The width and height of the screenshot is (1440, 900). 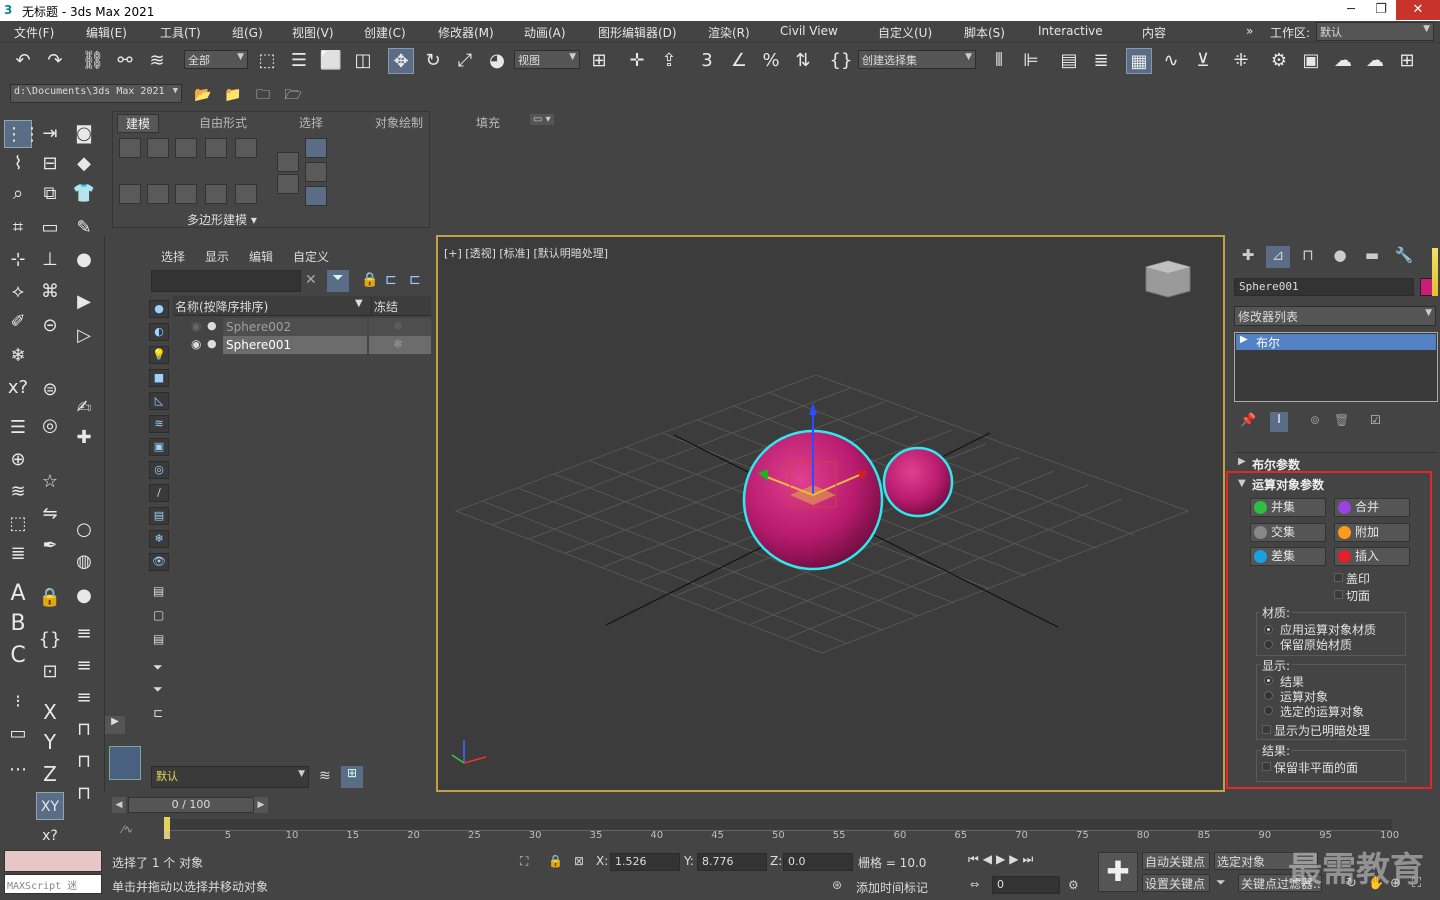 What do you see at coordinates (542, 119) in the screenshot?
I see `ribbon-options-icon: ▭ ▾` at bounding box center [542, 119].